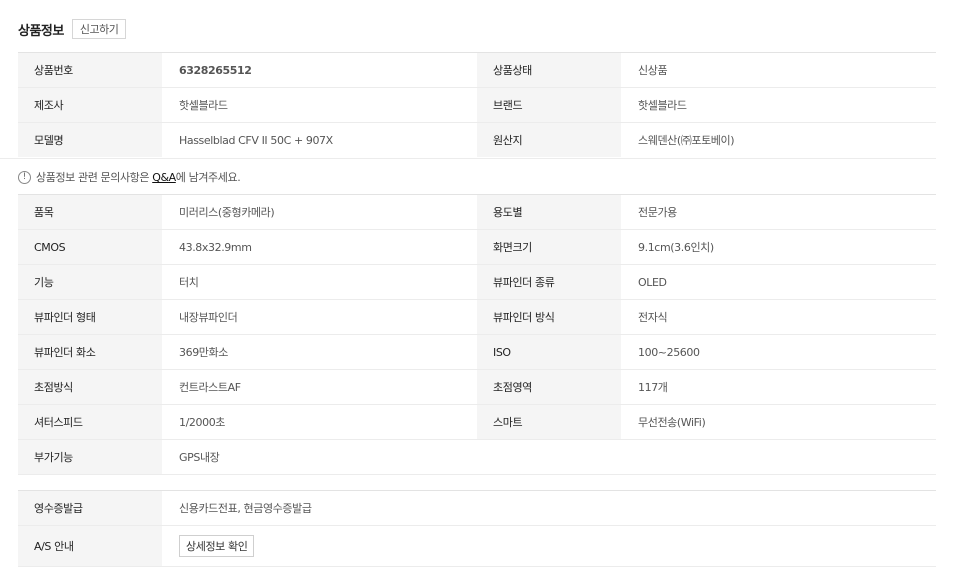  I want to click on value-origin: 스웨덴산(㈜포토베이), so click(686, 140).